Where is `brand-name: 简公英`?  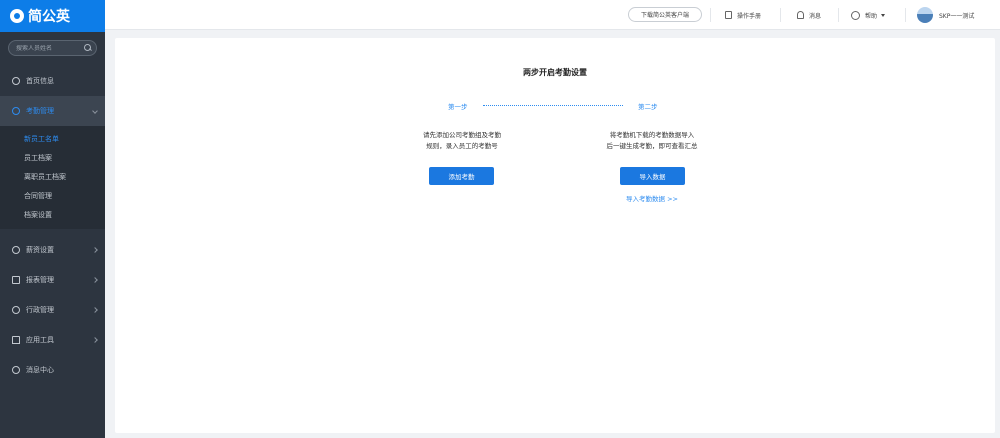
brand-name: 简公英 is located at coordinates (49, 17).